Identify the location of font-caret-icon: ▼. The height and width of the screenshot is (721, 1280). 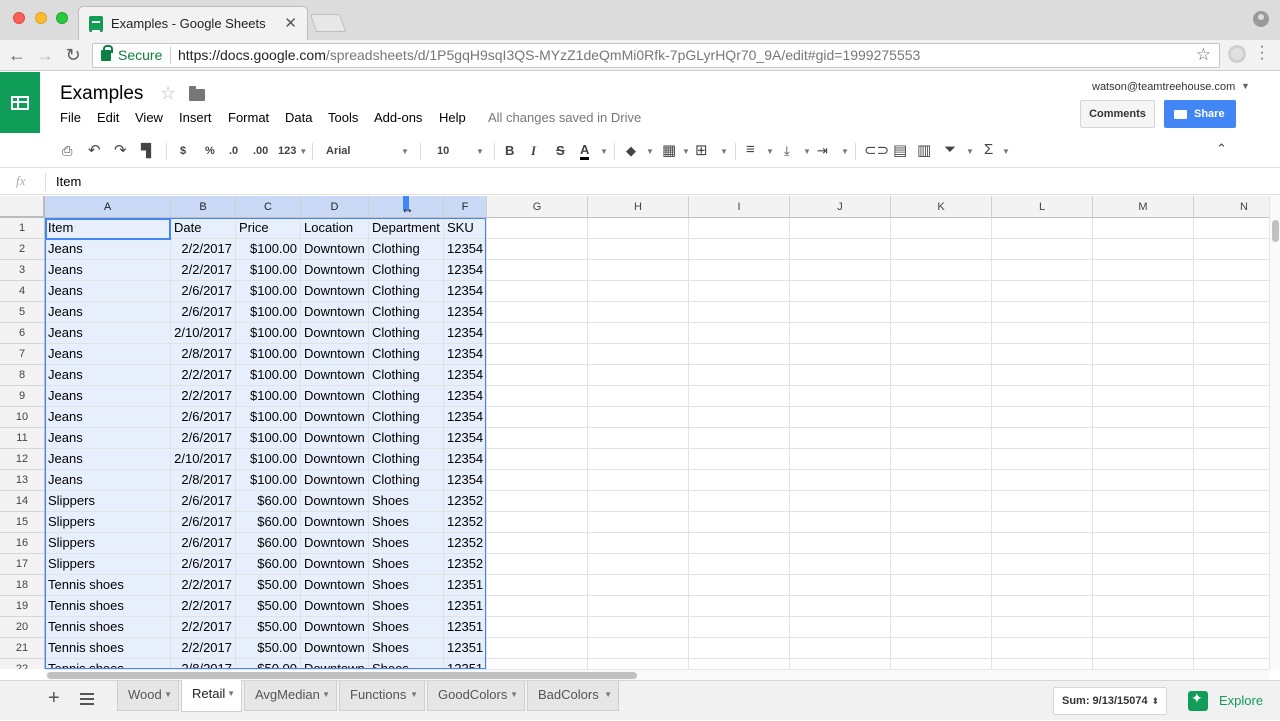
(405, 151).